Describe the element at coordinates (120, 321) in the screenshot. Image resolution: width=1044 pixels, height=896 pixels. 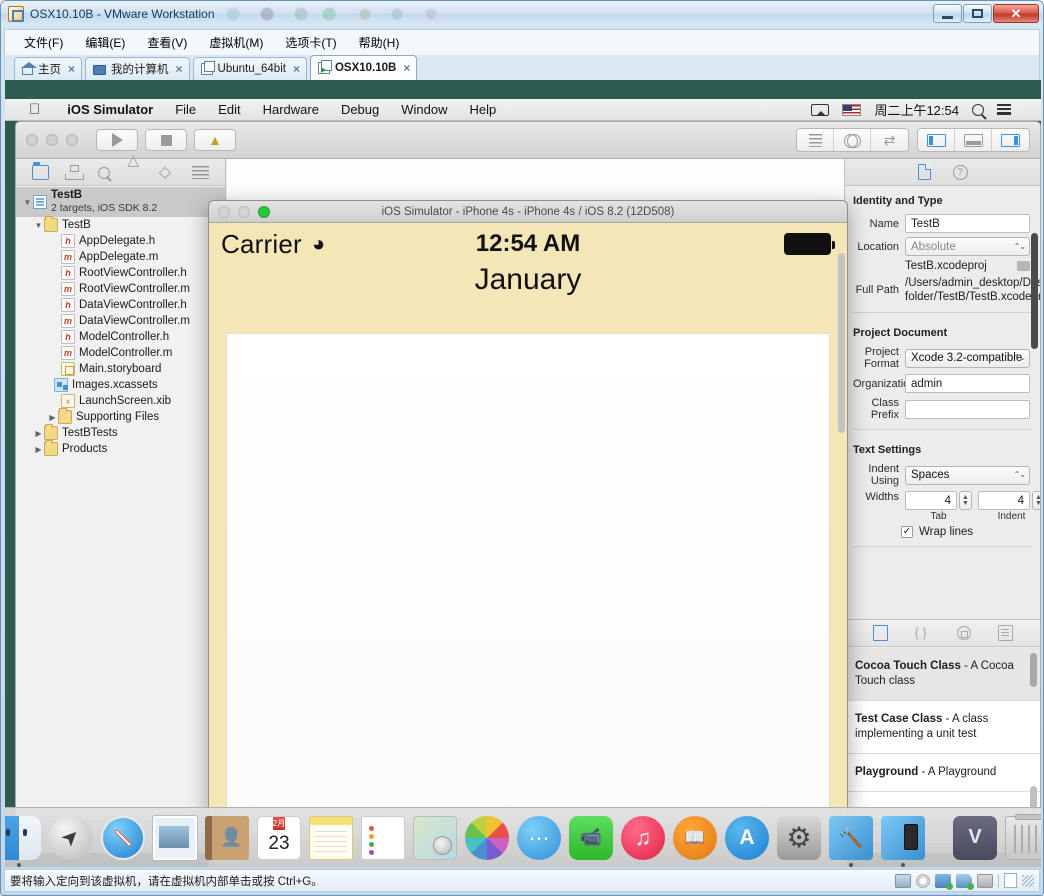
I see `tree-row-dataviewcontroller-m: m DataViewController.m` at that location.